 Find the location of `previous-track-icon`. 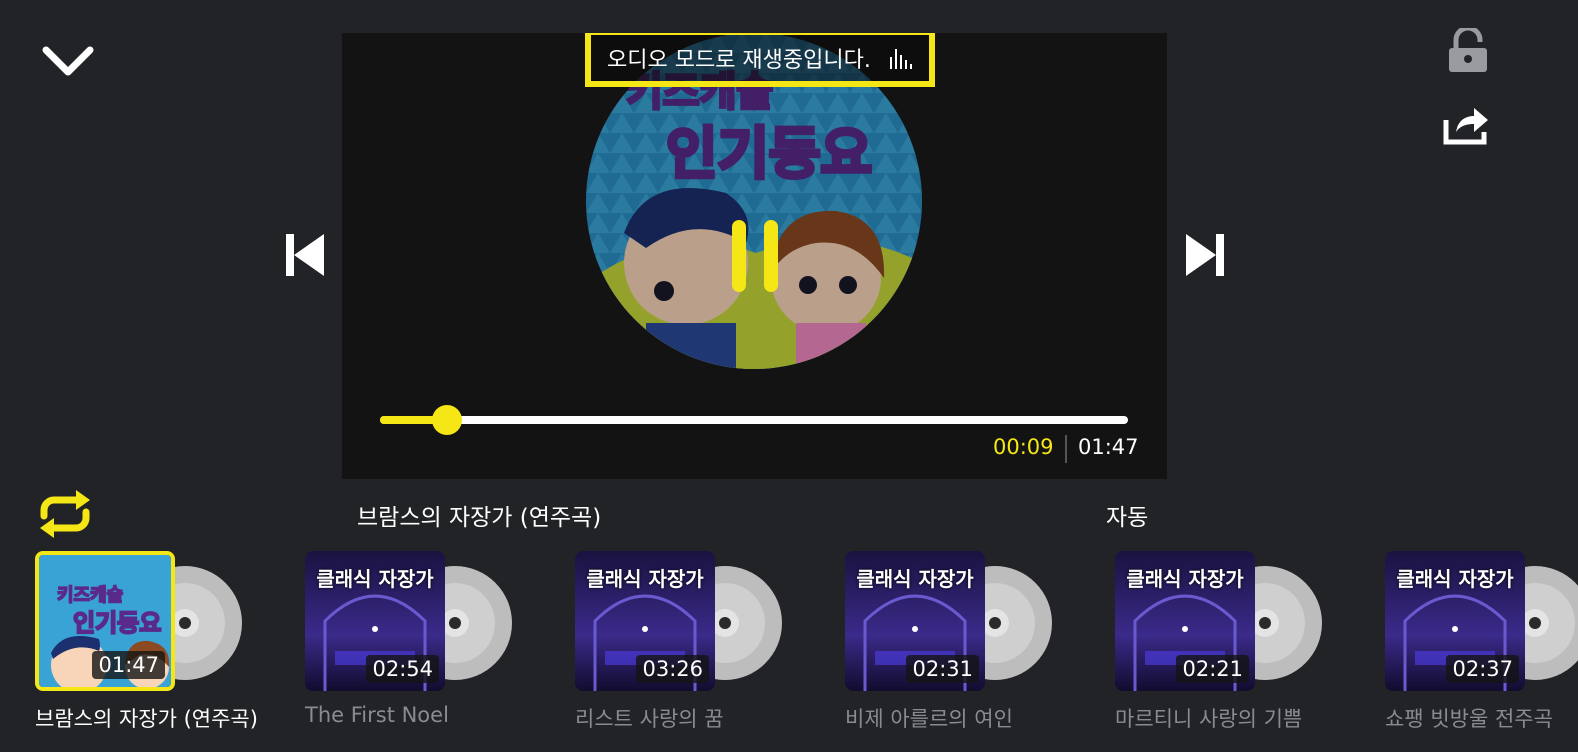

previous-track-icon is located at coordinates (305, 255).